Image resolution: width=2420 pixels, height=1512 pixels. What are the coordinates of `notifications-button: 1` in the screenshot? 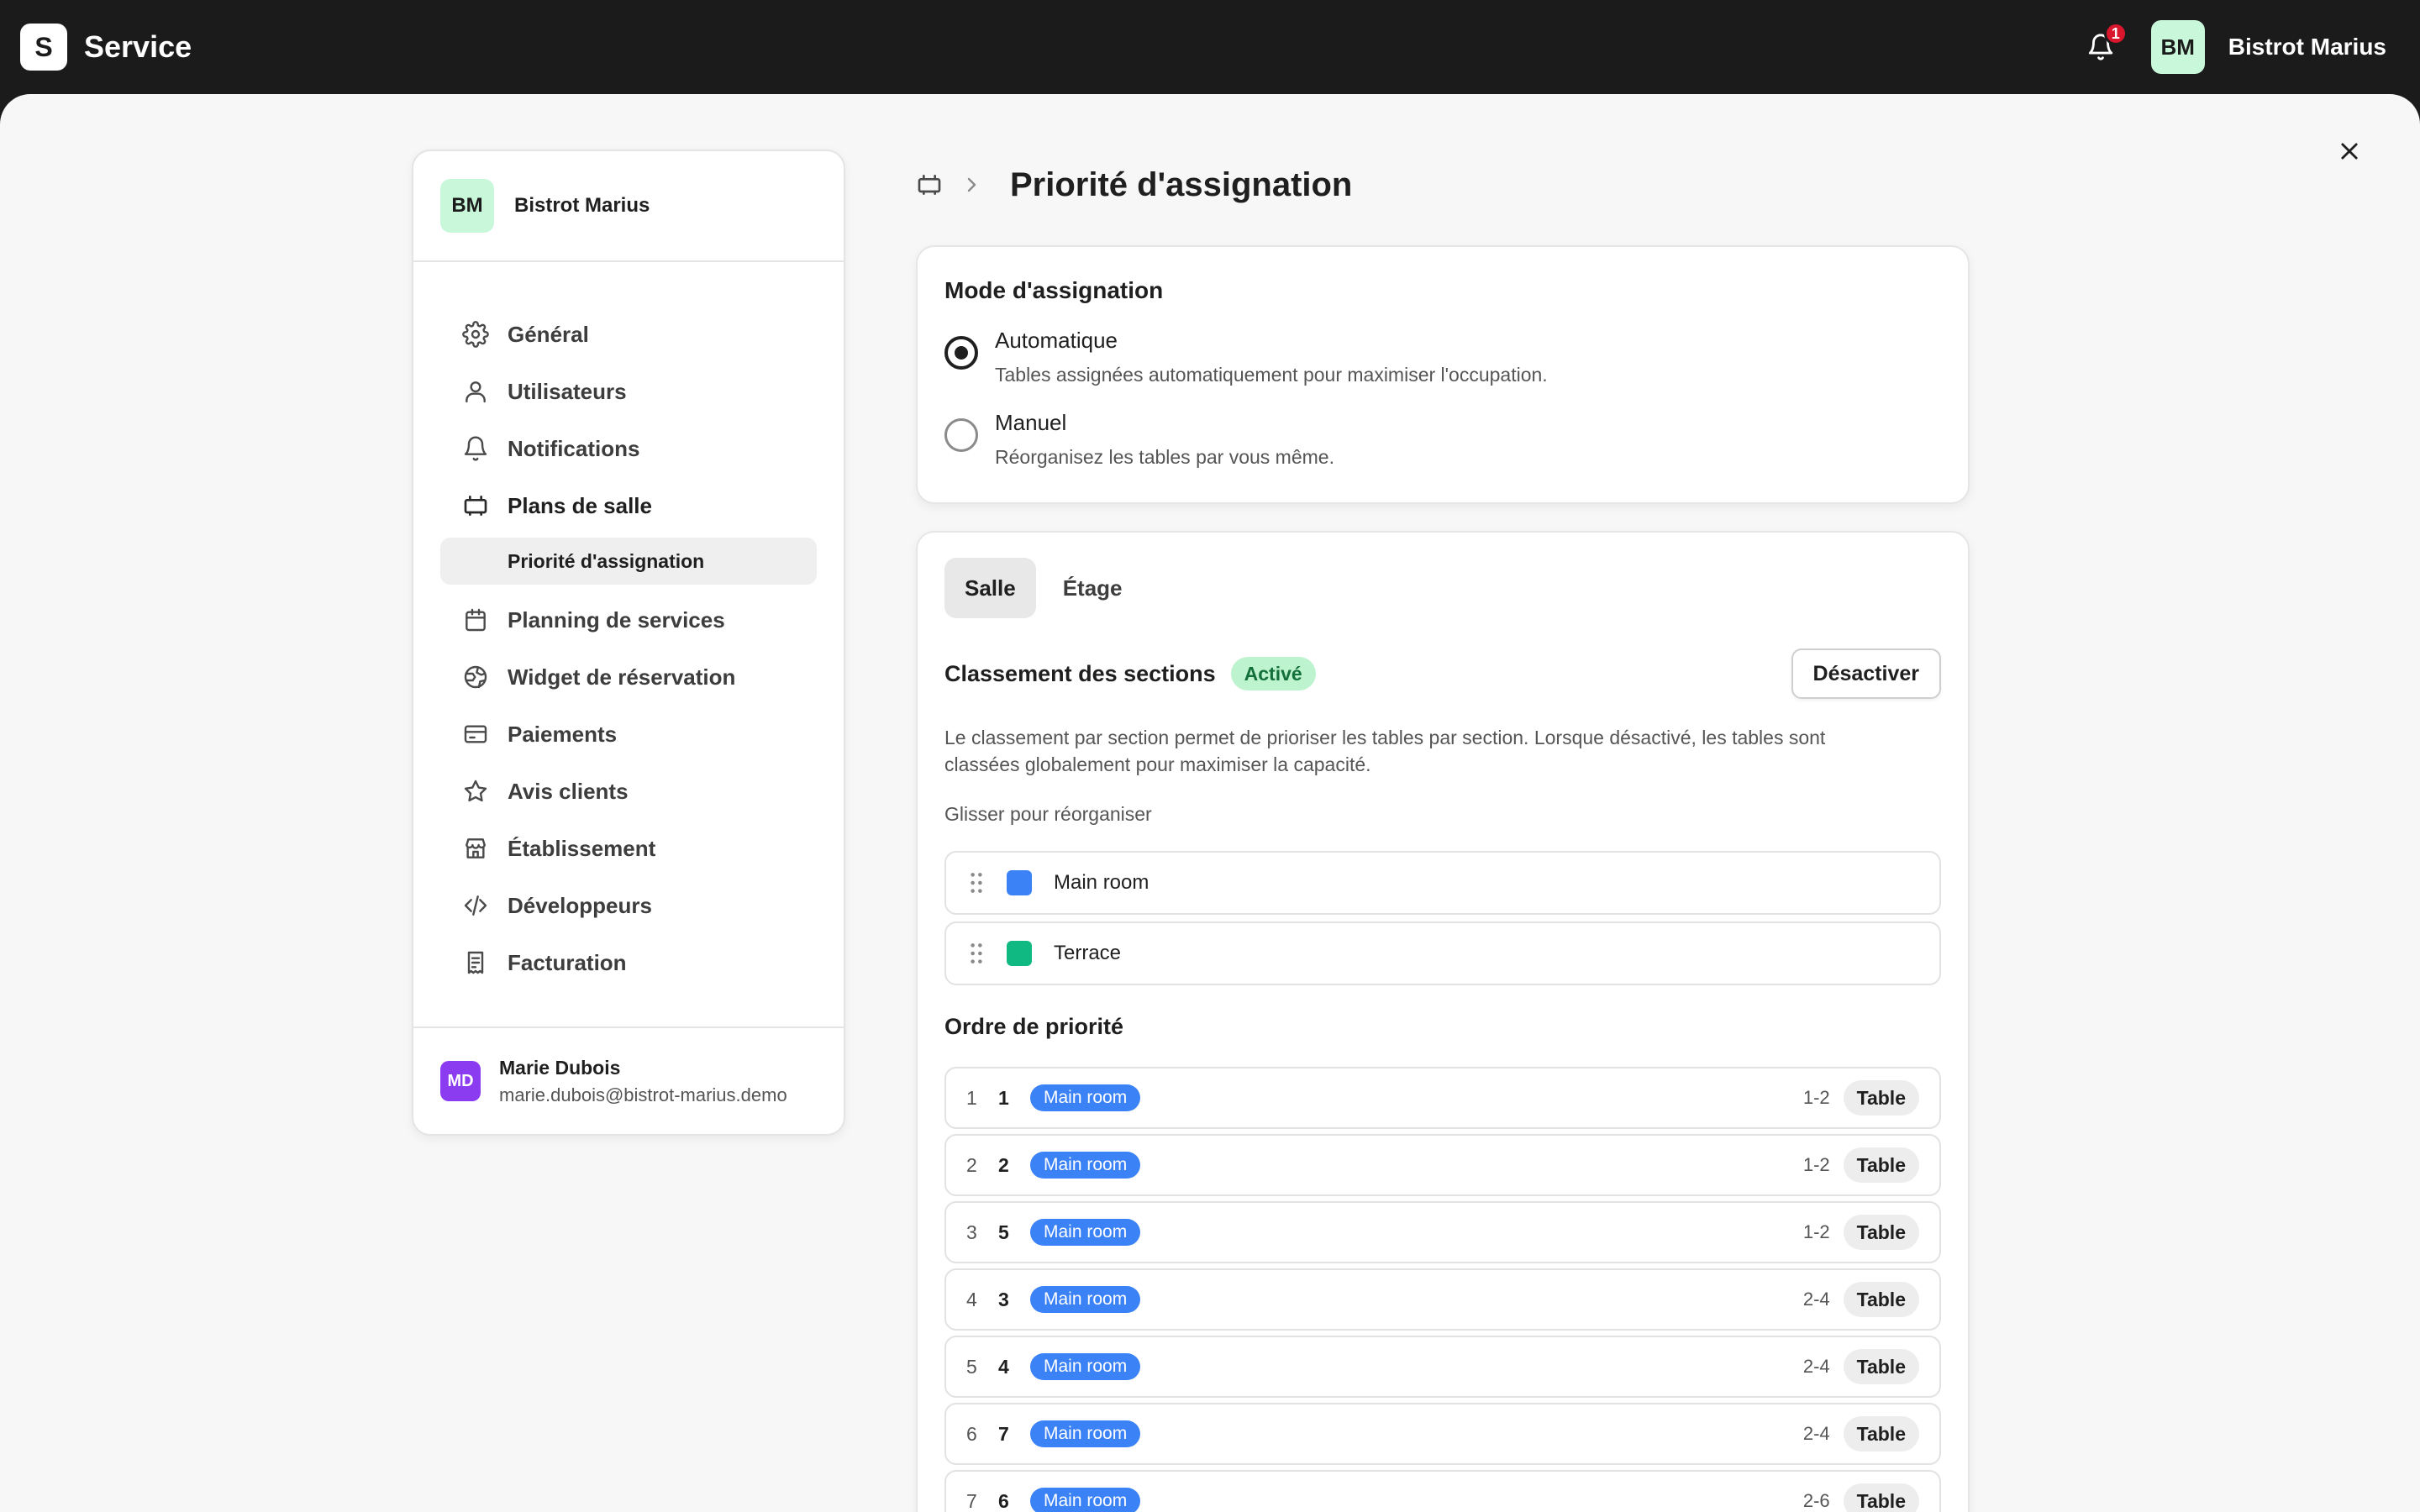 It's located at (2101, 47).